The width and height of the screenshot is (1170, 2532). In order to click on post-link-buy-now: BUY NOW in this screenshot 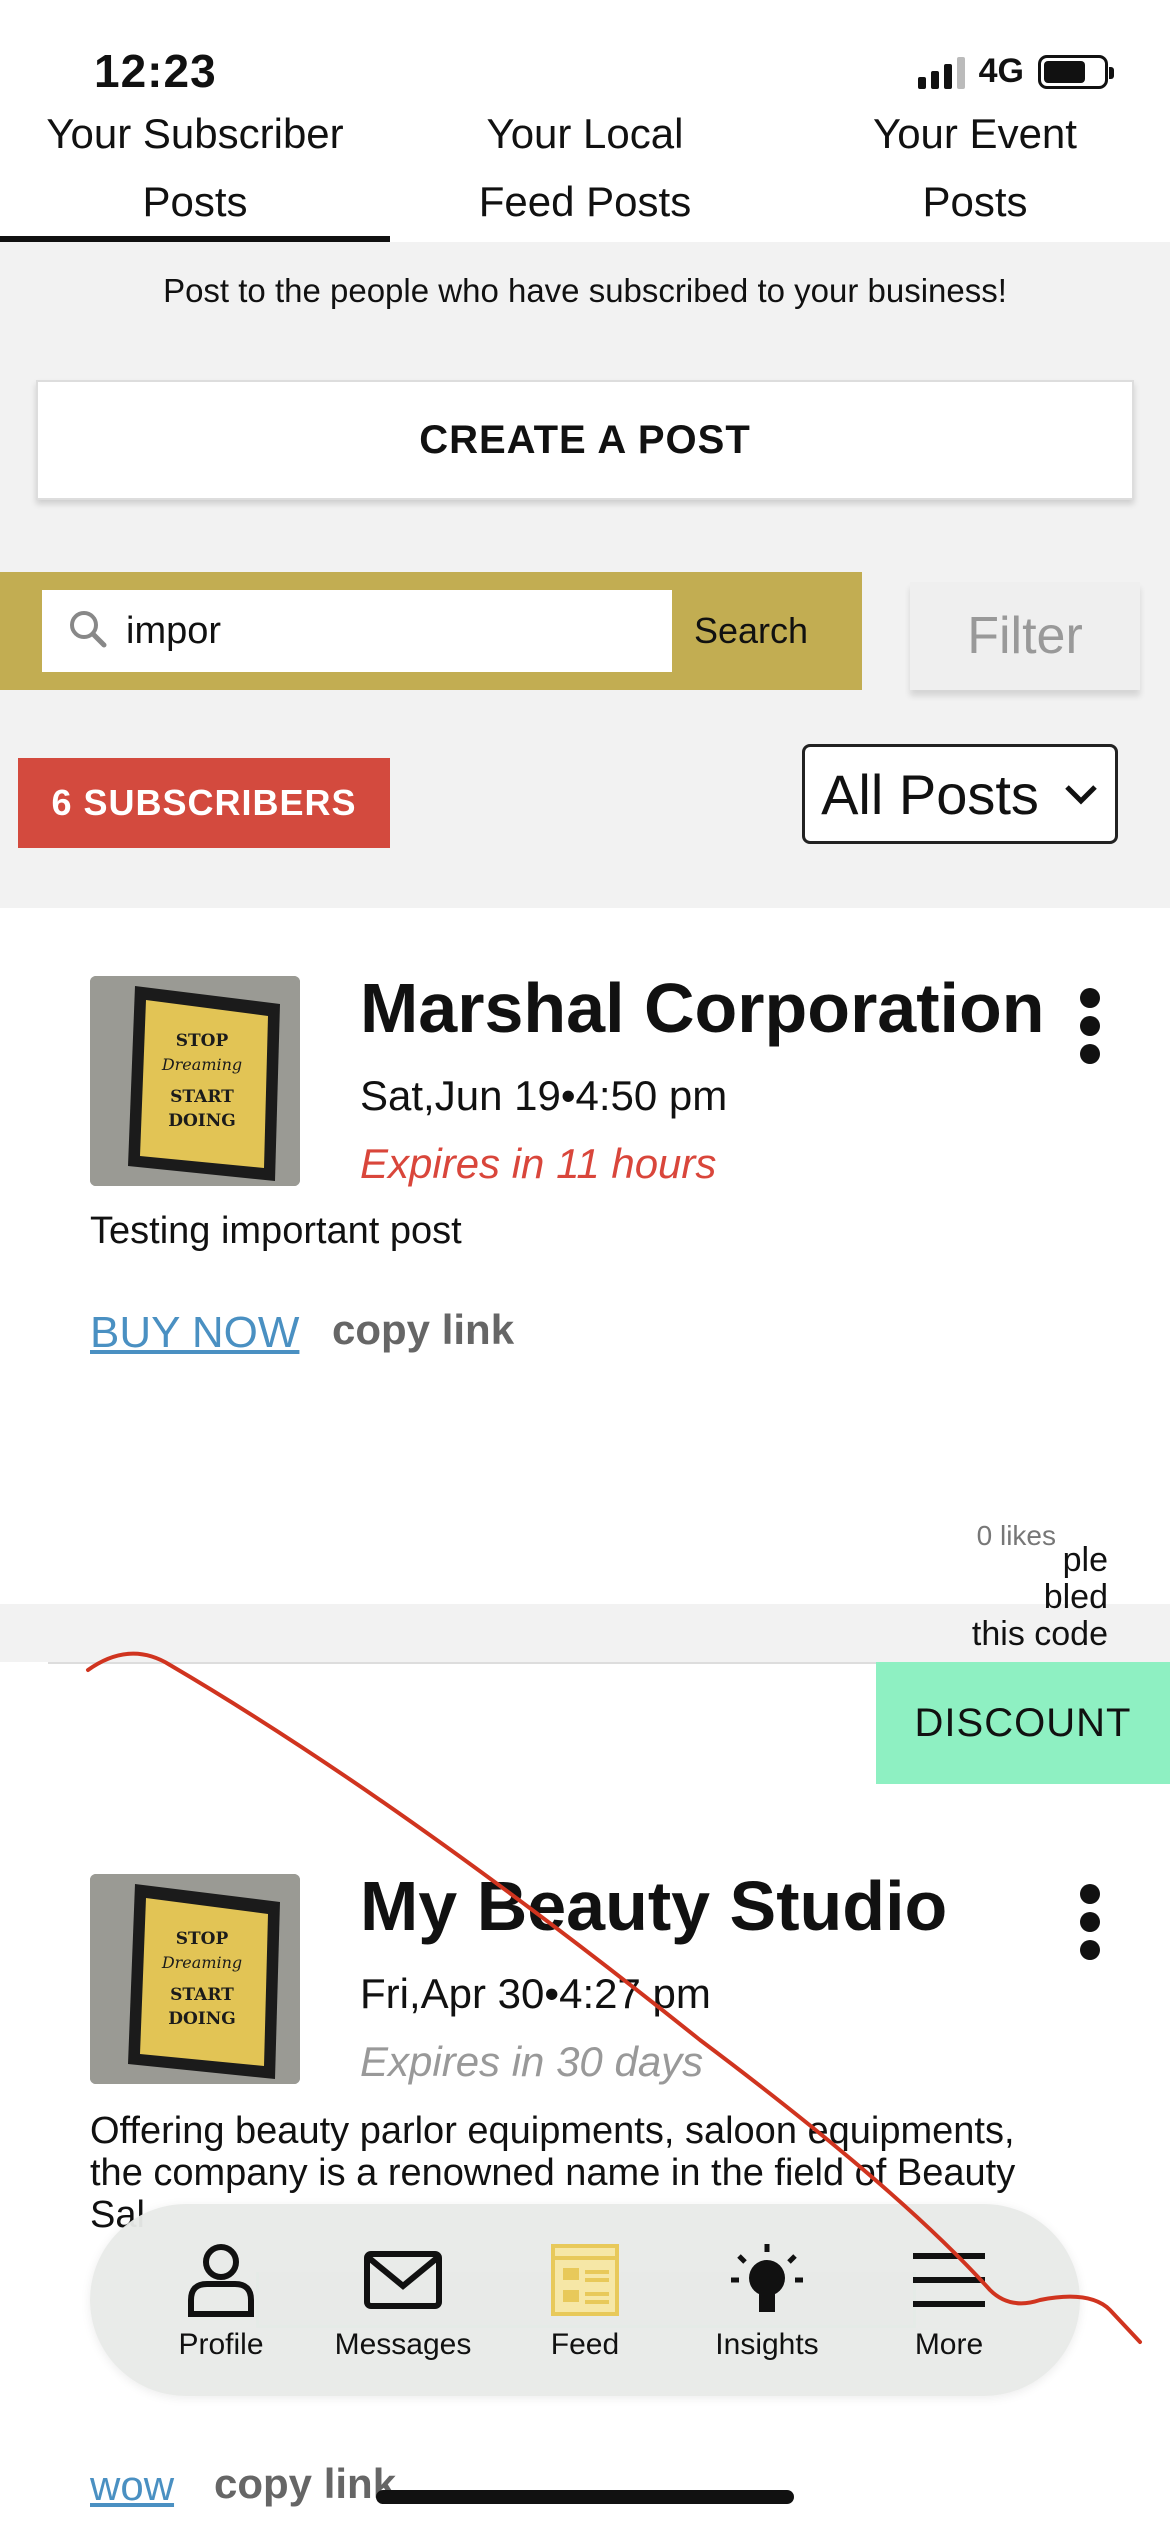, I will do `click(194, 1333)`.